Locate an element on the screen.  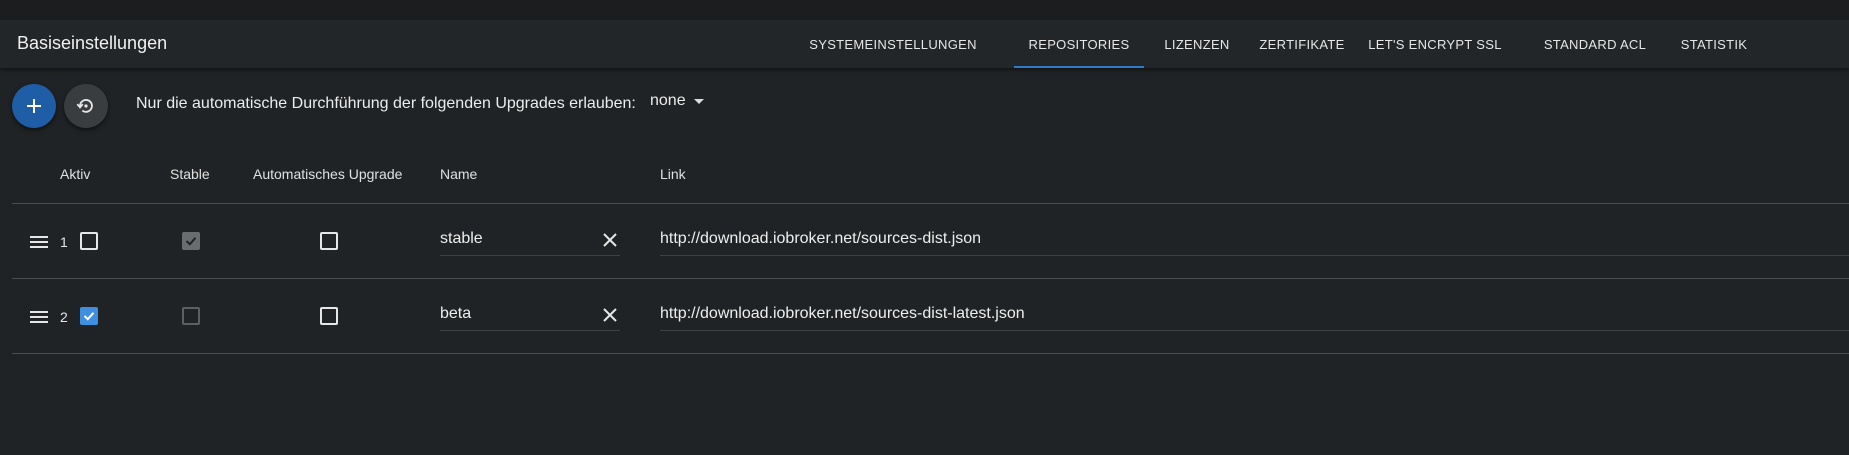
auto-upgrade-policy-select: none is located at coordinates (677, 101).